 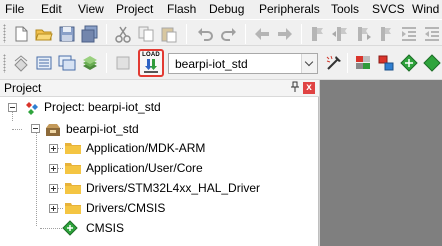 What do you see at coordinates (309, 63) in the screenshot?
I see `chevron-down-icon` at bounding box center [309, 63].